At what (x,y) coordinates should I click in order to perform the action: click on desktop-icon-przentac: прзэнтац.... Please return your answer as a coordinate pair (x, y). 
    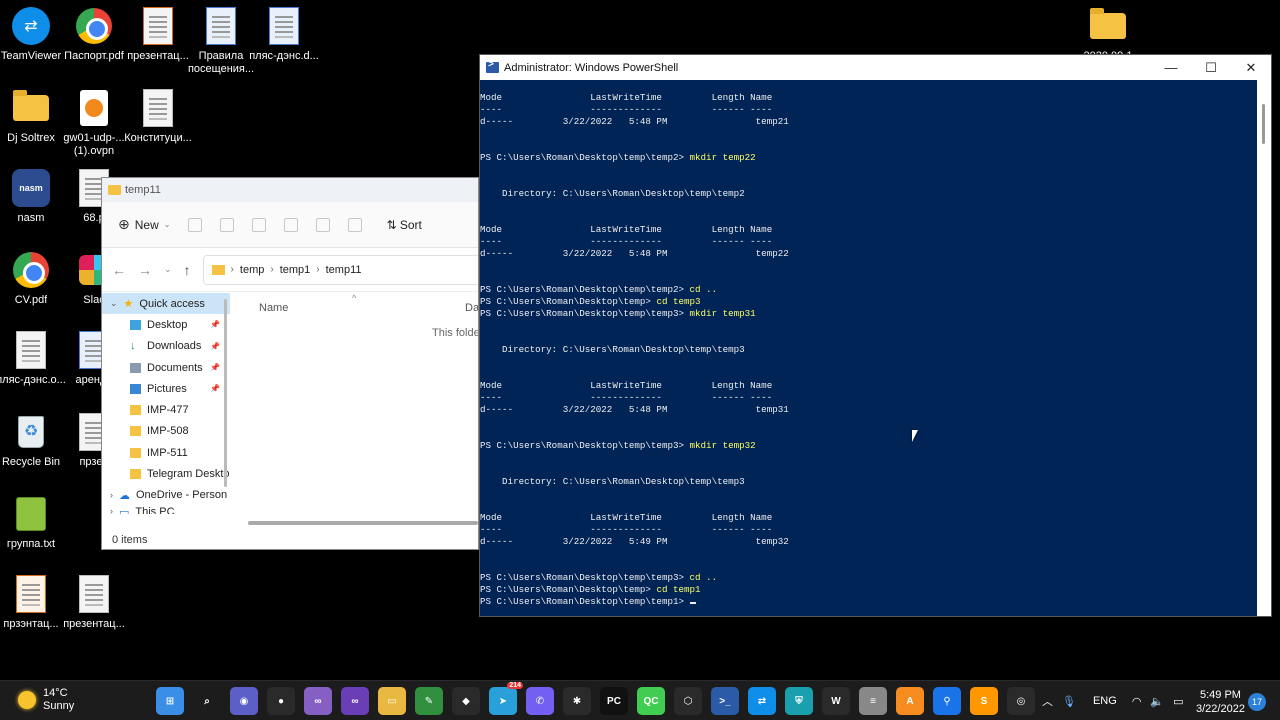
    Looking at the image, I should click on (31, 602).